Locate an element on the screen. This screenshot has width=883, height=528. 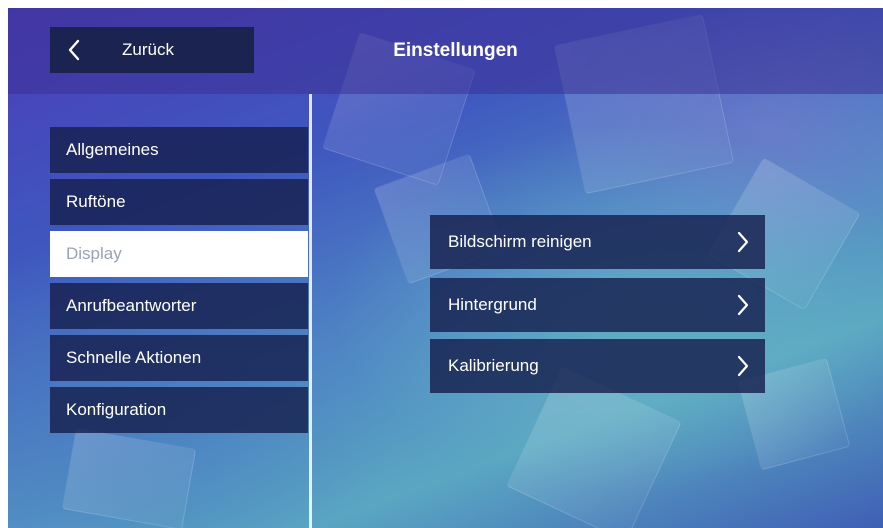
back-button: Zurück is located at coordinates (152, 50).